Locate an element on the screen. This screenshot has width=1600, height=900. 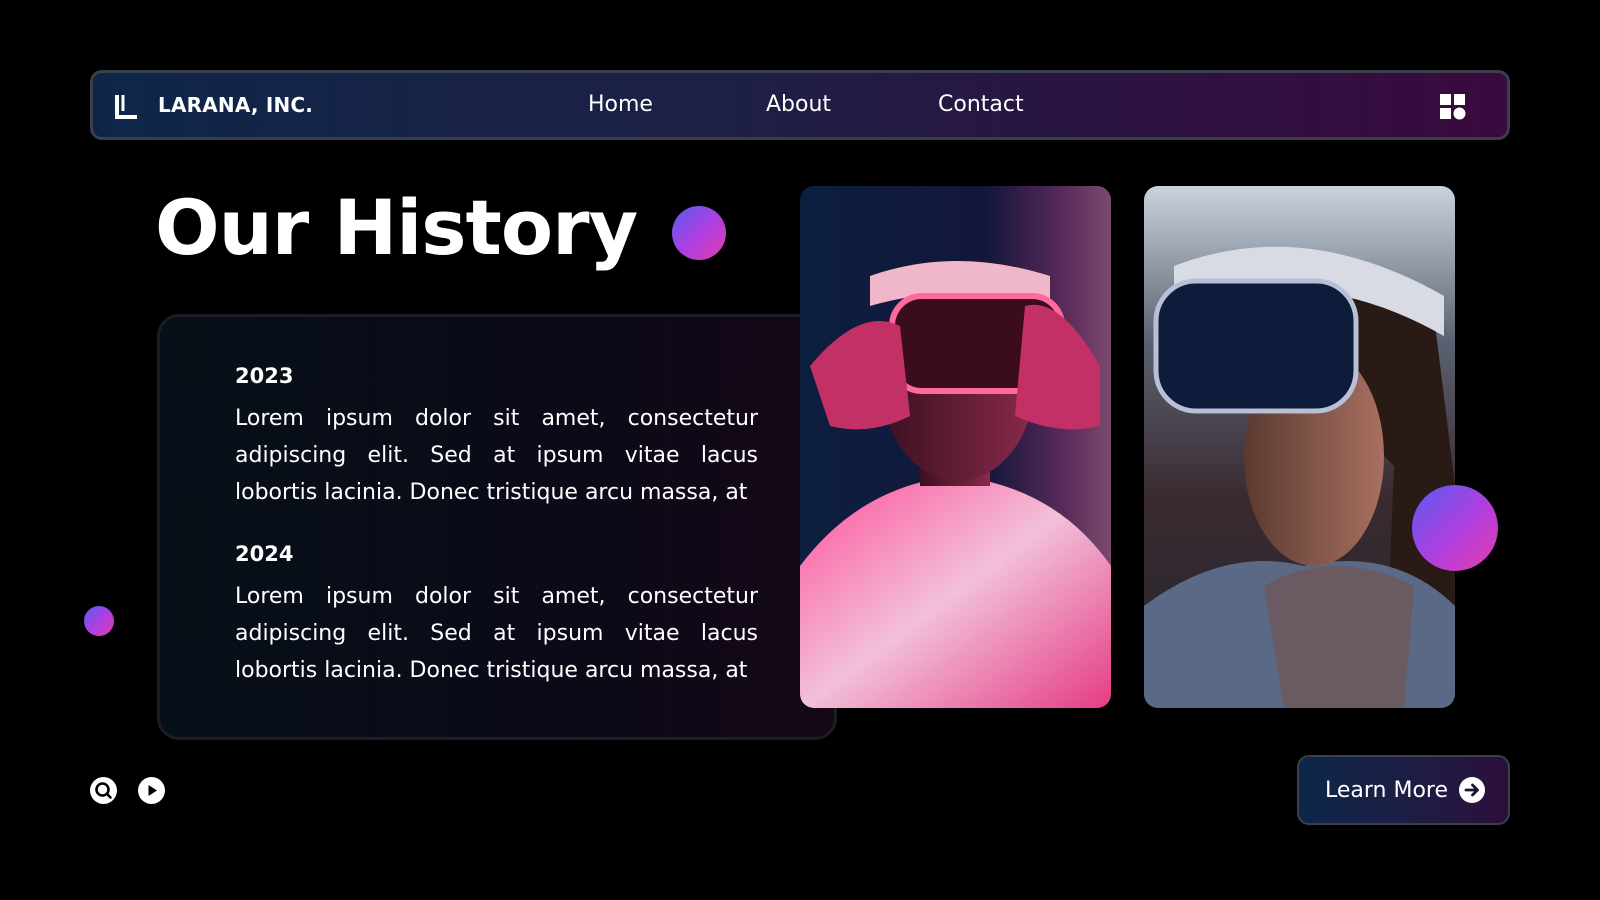
logo-icon is located at coordinates (126, 107).